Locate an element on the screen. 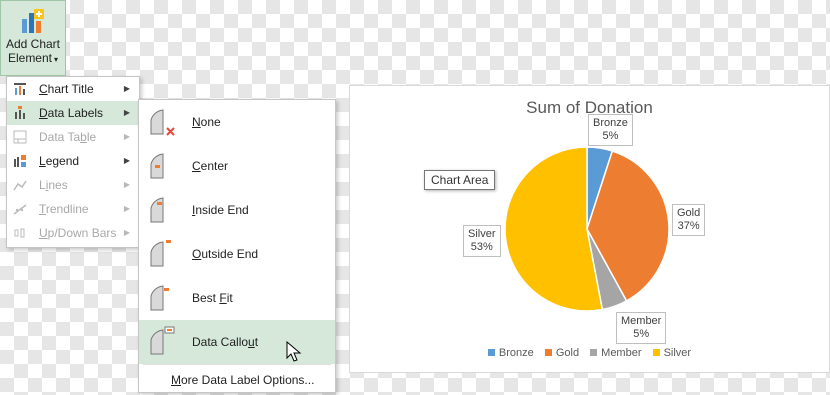 Image resolution: width=830 pixels, height=395 pixels. legend-item-member: Member is located at coordinates (616, 353).